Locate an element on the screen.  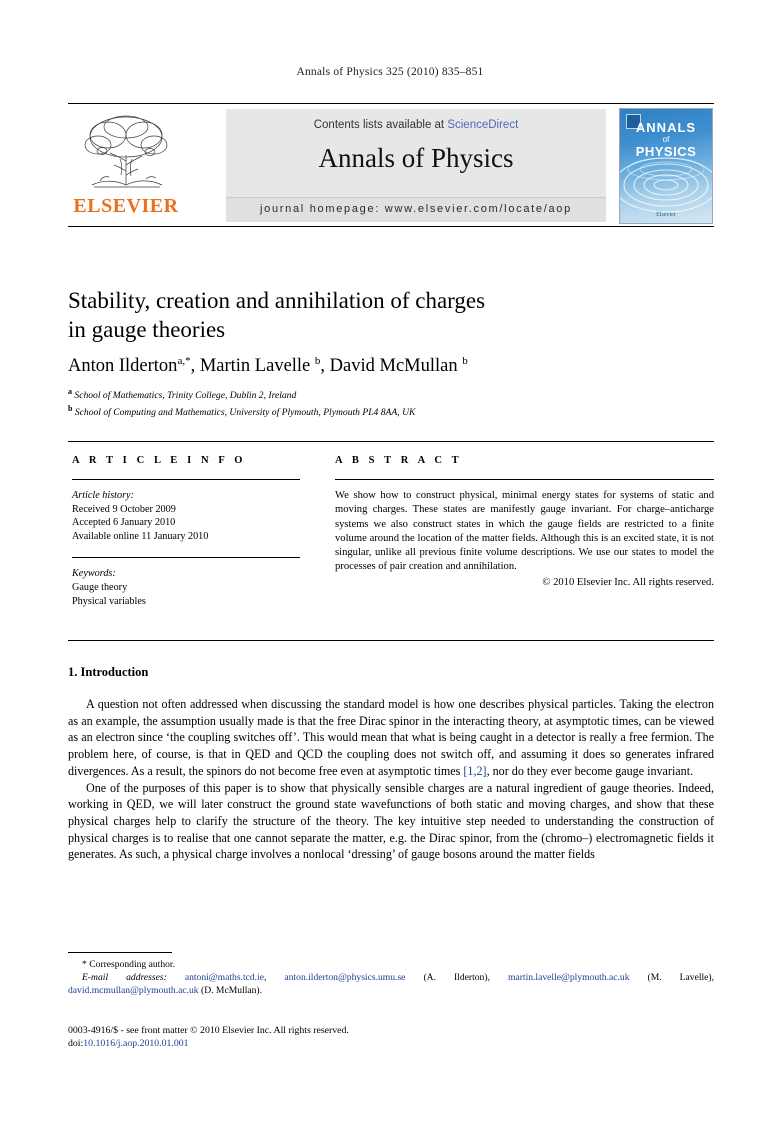
section-heading-introduction: 1. Introduction is located at coordinates (108, 672).